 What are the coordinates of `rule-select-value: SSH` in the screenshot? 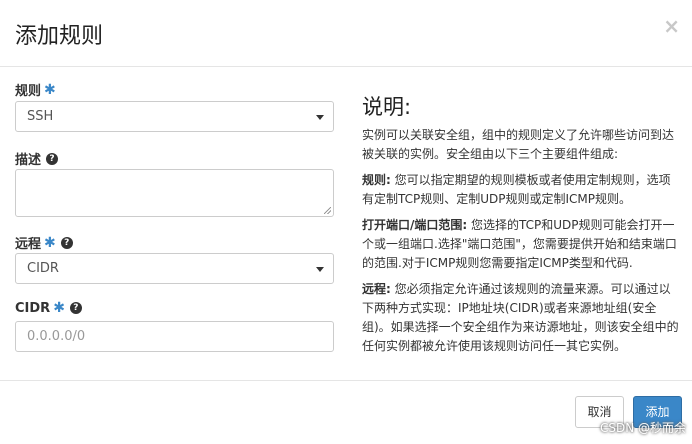 It's located at (40, 116).